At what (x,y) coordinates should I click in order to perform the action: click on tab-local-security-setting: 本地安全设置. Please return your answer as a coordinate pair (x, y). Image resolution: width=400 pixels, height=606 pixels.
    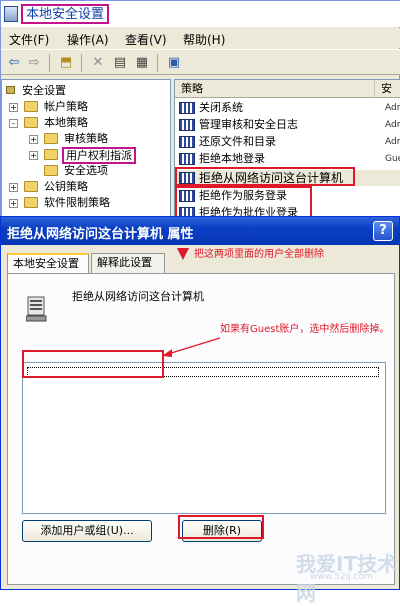
    Looking at the image, I should click on (48, 263).